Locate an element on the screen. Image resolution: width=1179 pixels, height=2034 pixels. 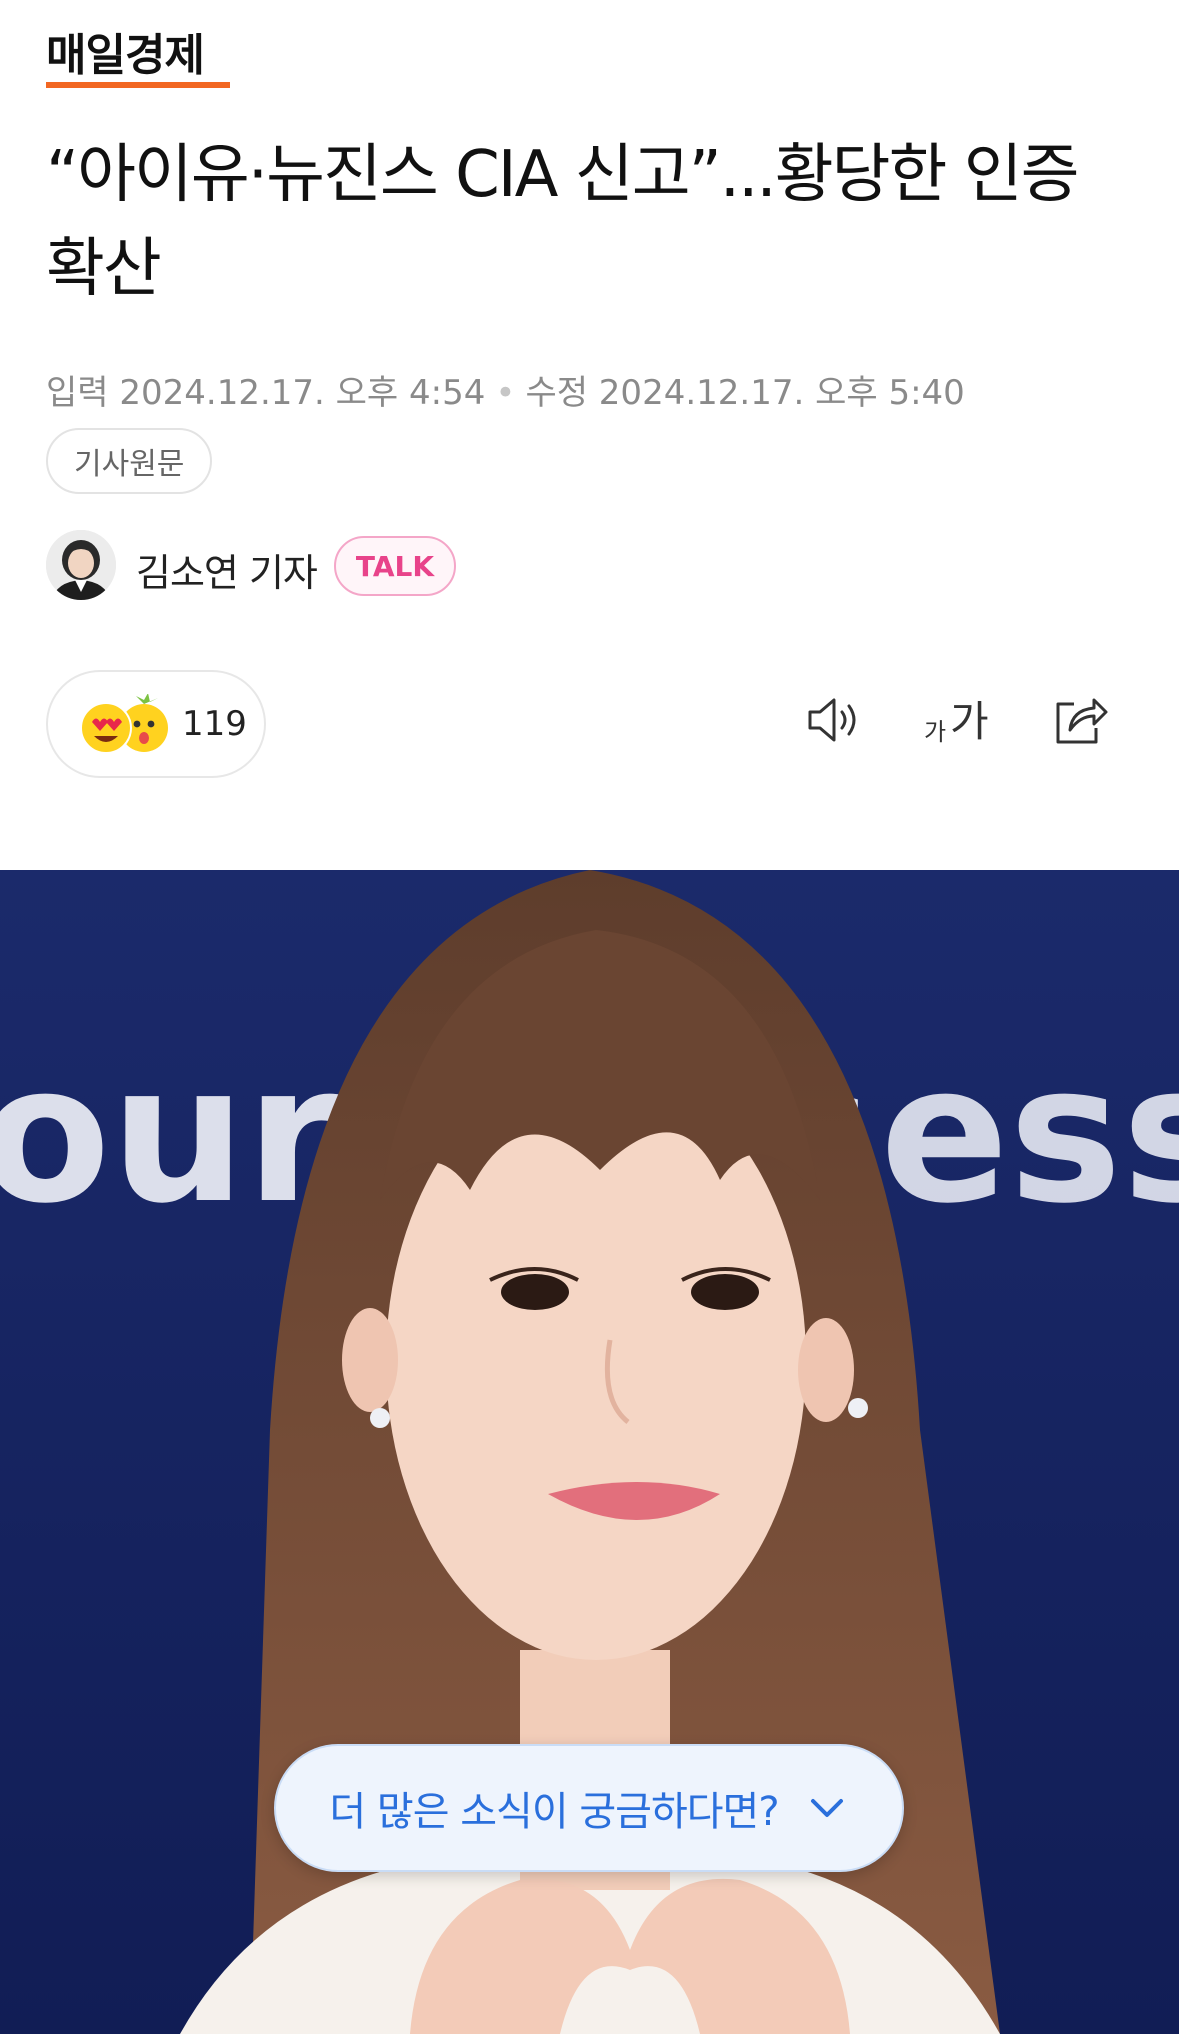
press-logo-underline is located at coordinates (138, 85).